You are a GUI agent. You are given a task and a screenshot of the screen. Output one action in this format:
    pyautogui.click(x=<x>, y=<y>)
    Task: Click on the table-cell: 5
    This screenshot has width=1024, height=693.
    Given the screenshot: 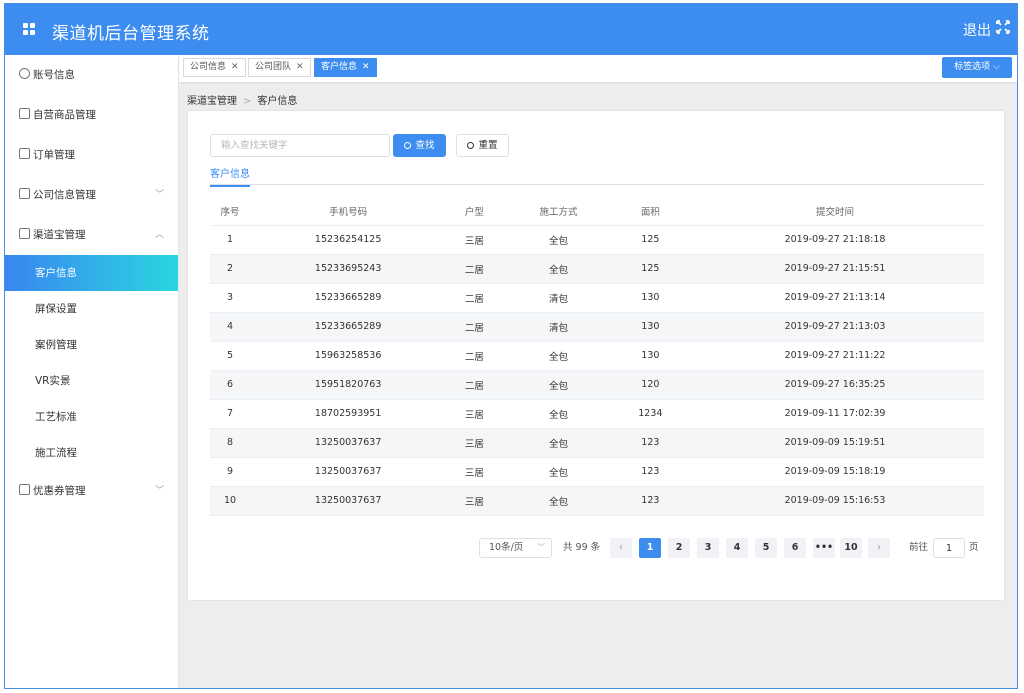 What is the action you would take?
    pyautogui.click(x=230, y=356)
    